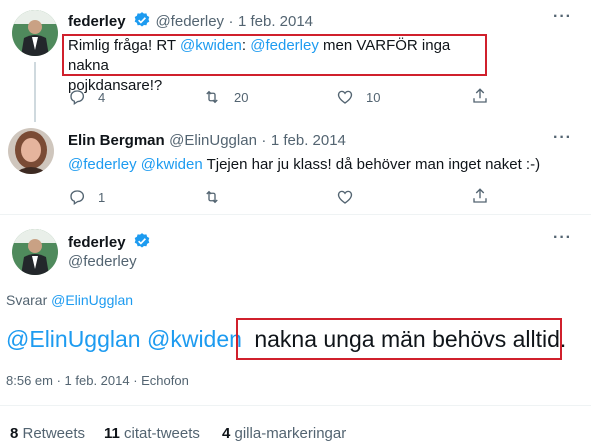  Describe the element at coordinates (29, 300) in the screenshot. I see `replying-prefix: Svarar` at that location.